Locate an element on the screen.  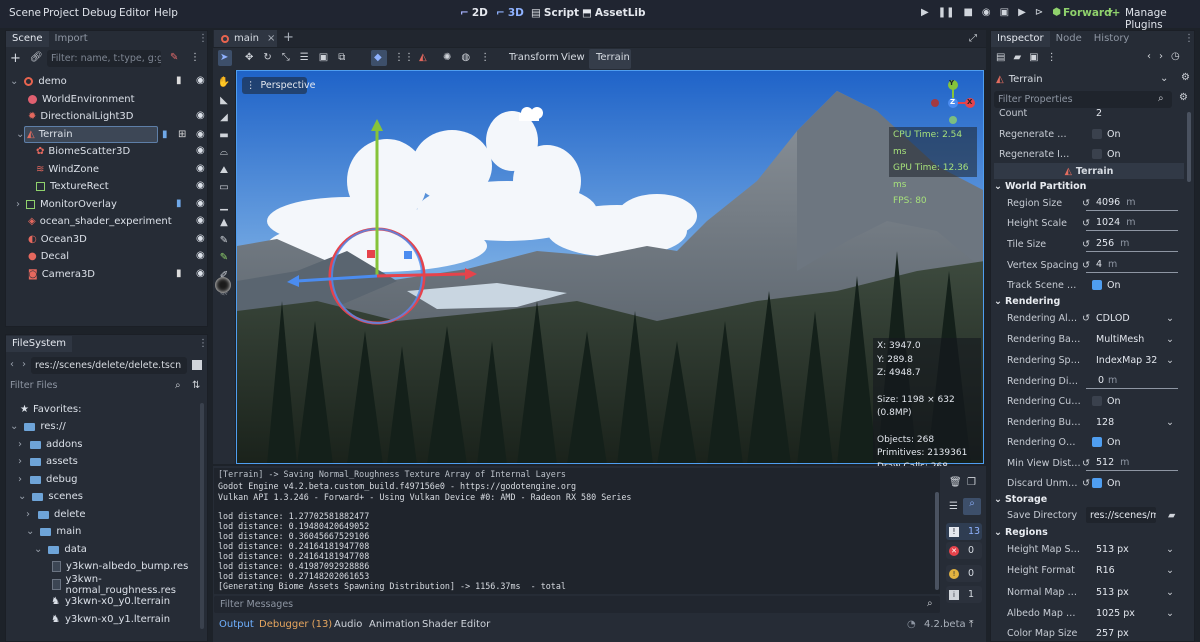
save-resource-icon: ▣ is located at coordinates (1033, 57).